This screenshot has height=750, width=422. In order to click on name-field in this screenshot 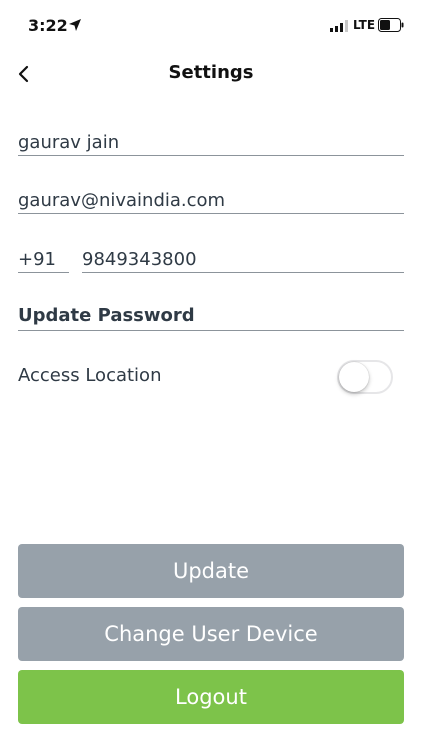, I will do `click(211, 143)`.